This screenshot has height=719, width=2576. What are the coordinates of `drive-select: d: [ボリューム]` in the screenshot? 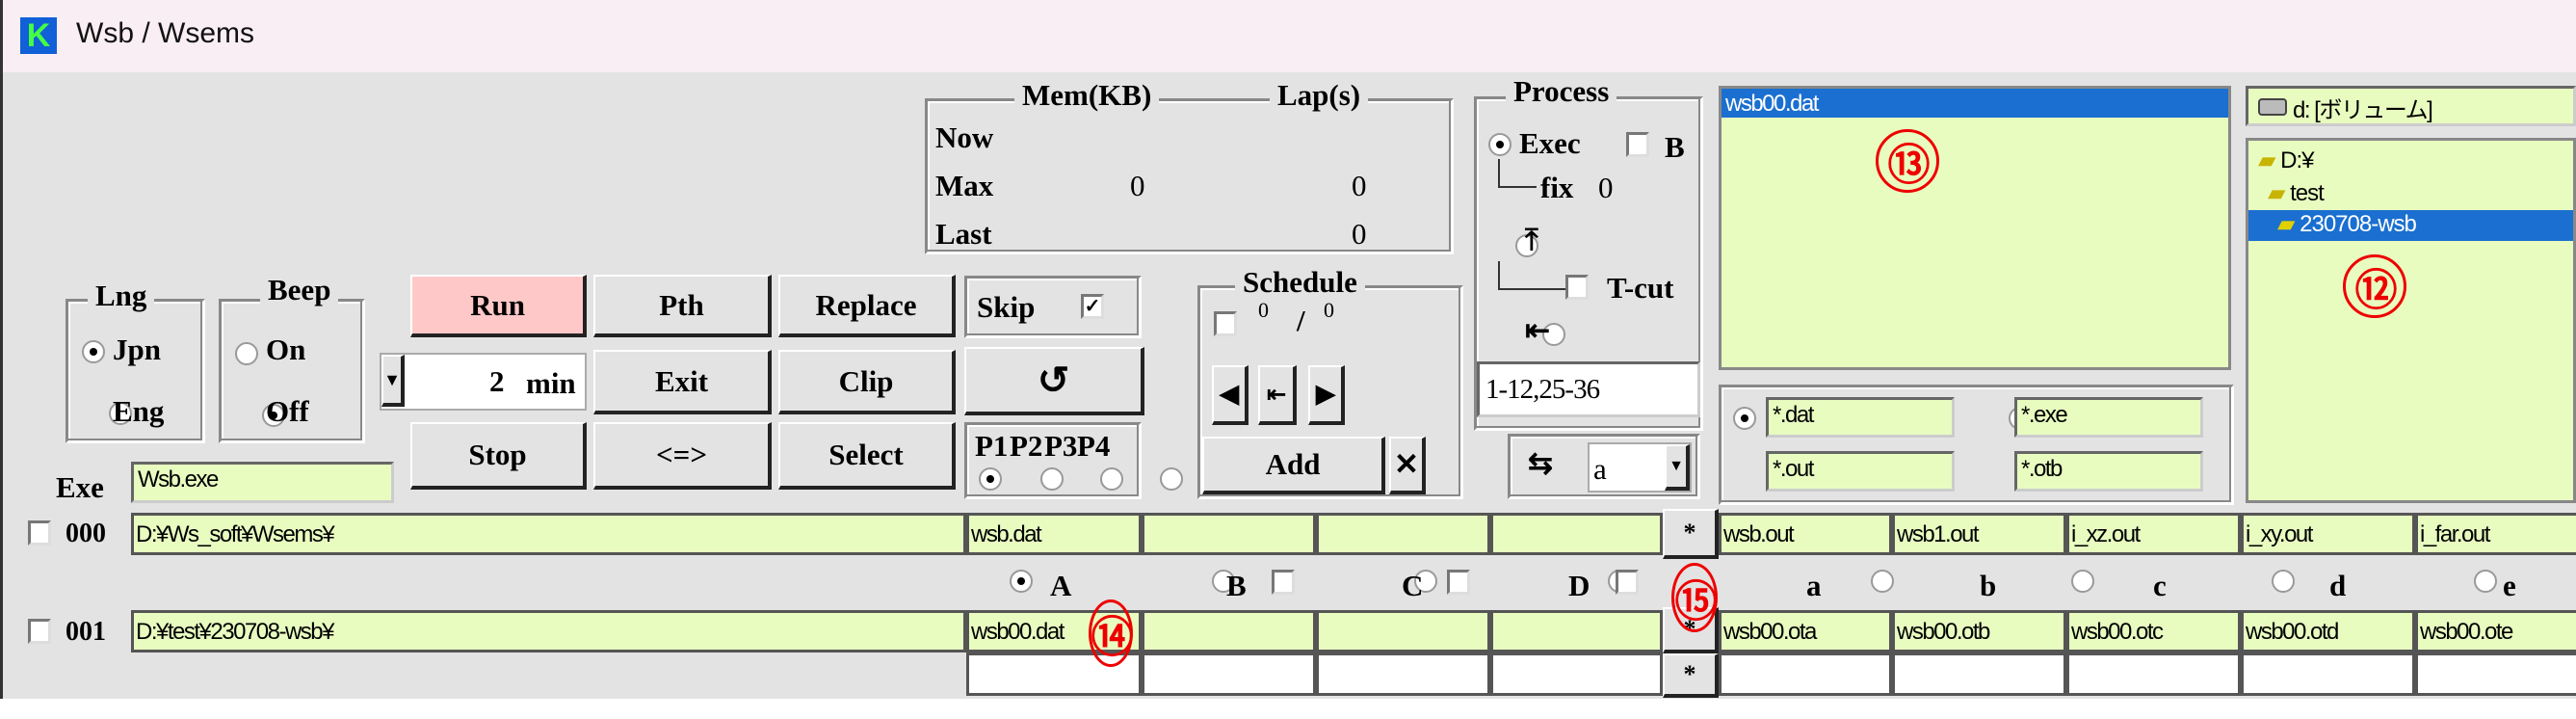 It's located at (2411, 106).